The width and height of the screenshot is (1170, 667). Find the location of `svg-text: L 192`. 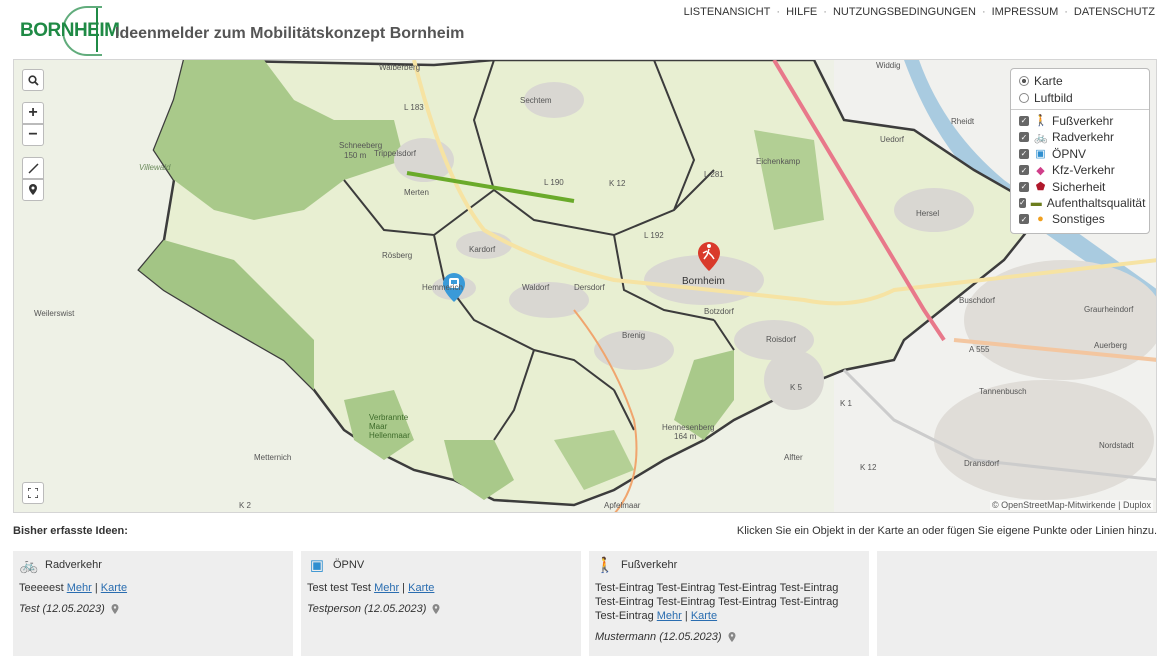

svg-text: L 192 is located at coordinates (654, 235).